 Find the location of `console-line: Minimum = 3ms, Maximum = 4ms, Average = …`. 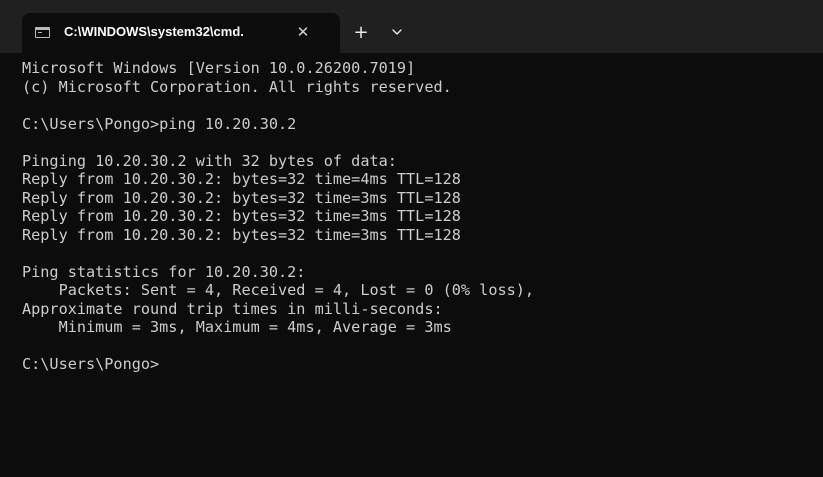

console-line: Minimum = 3ms, Maximum = 4ms, Average = … is located at coordinates (237, 327).